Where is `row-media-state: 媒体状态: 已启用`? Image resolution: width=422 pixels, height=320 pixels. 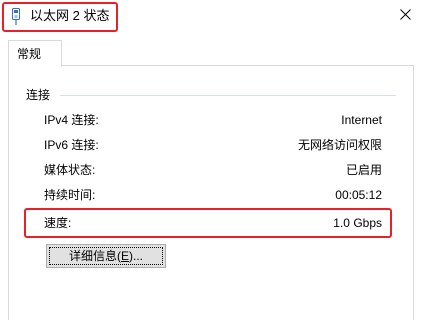 row-media-state: 媒体状态: 已启用 is located at coordinates (213, 170).